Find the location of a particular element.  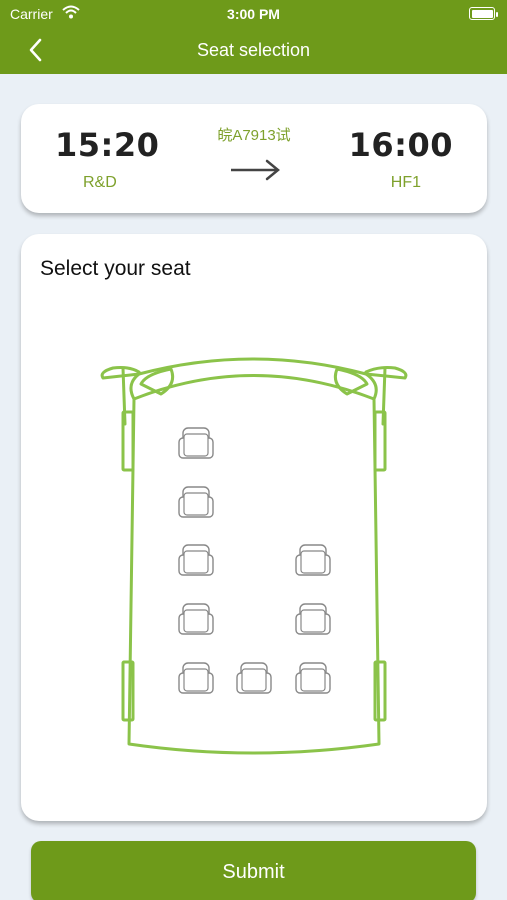

trip-card: 15:20 R&D 皖A7913试 16:00 HF1 is located at coordinates (254, 158).